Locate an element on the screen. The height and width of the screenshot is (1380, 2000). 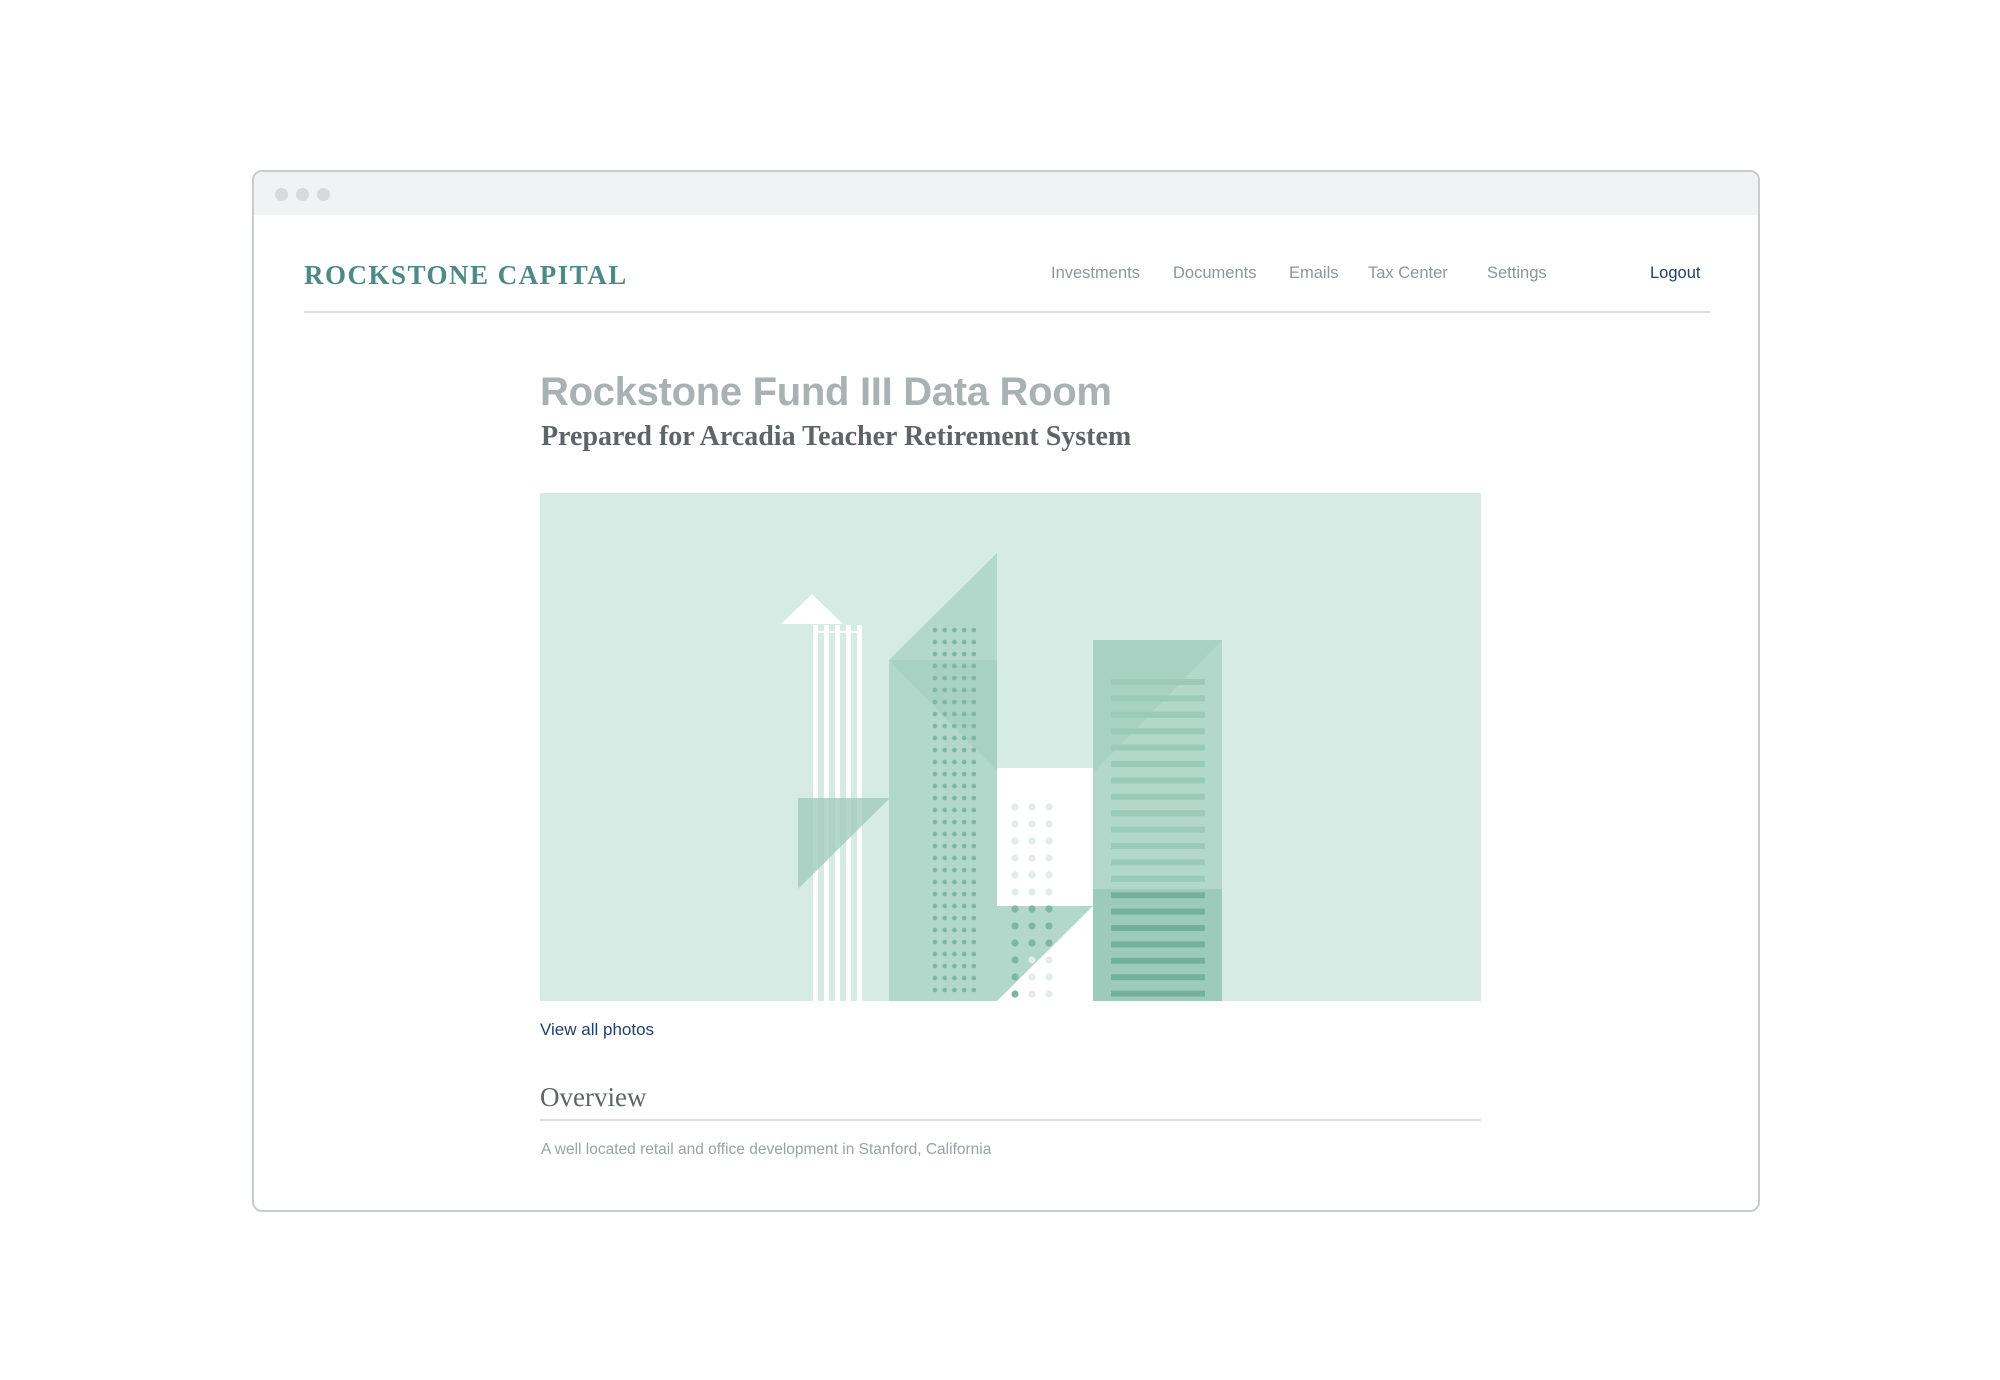
window-dot-close is located at coordinates (281, 194).